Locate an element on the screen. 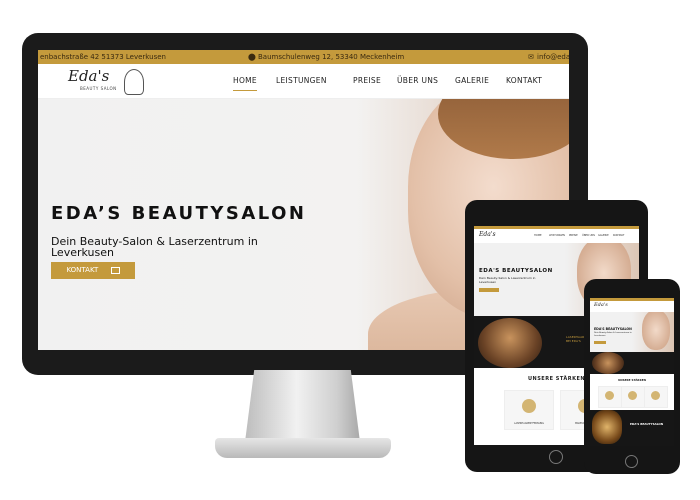  phone-section-title: UNSERE STÄRKEN is located at coordinates (632, 380).